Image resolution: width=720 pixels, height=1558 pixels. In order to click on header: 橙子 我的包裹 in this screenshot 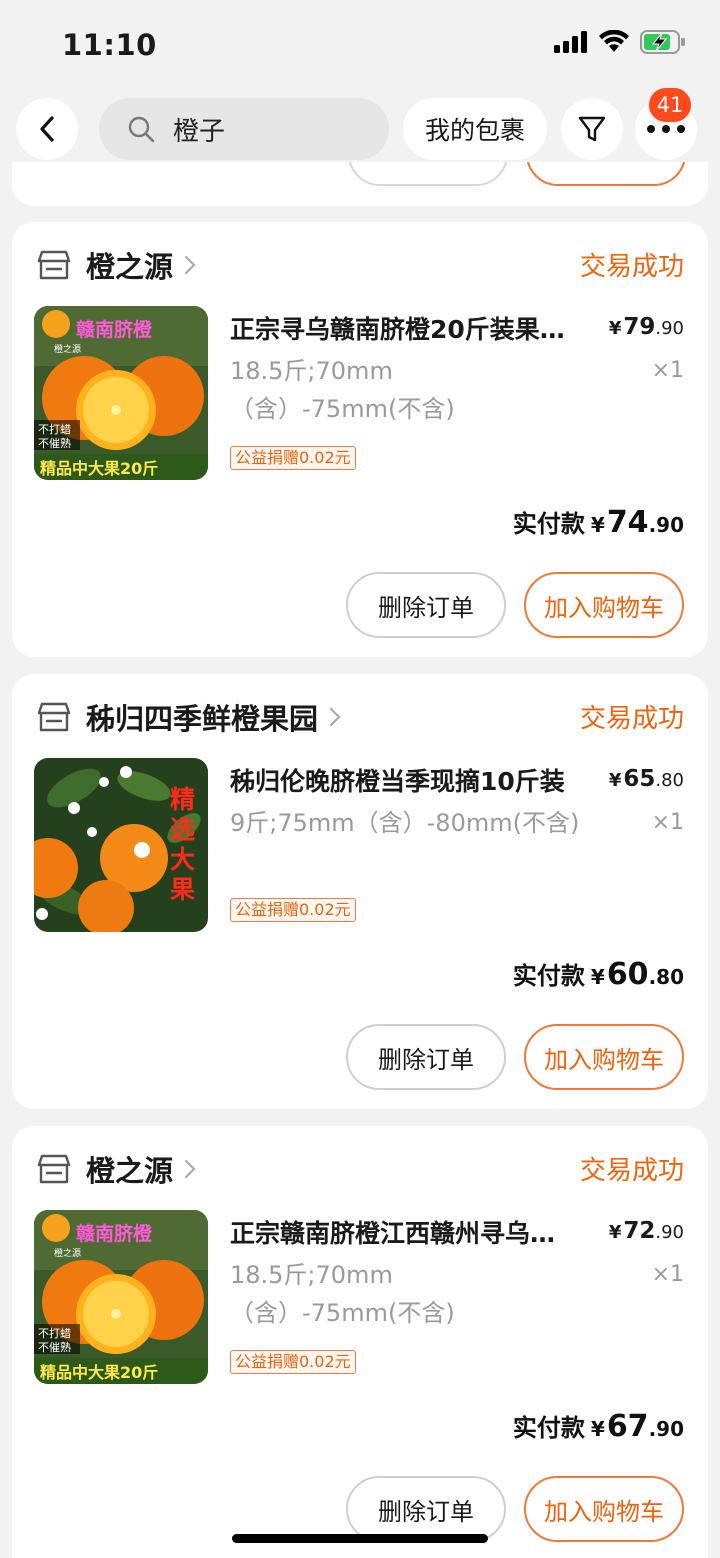, I will do `click(360, 129)`.